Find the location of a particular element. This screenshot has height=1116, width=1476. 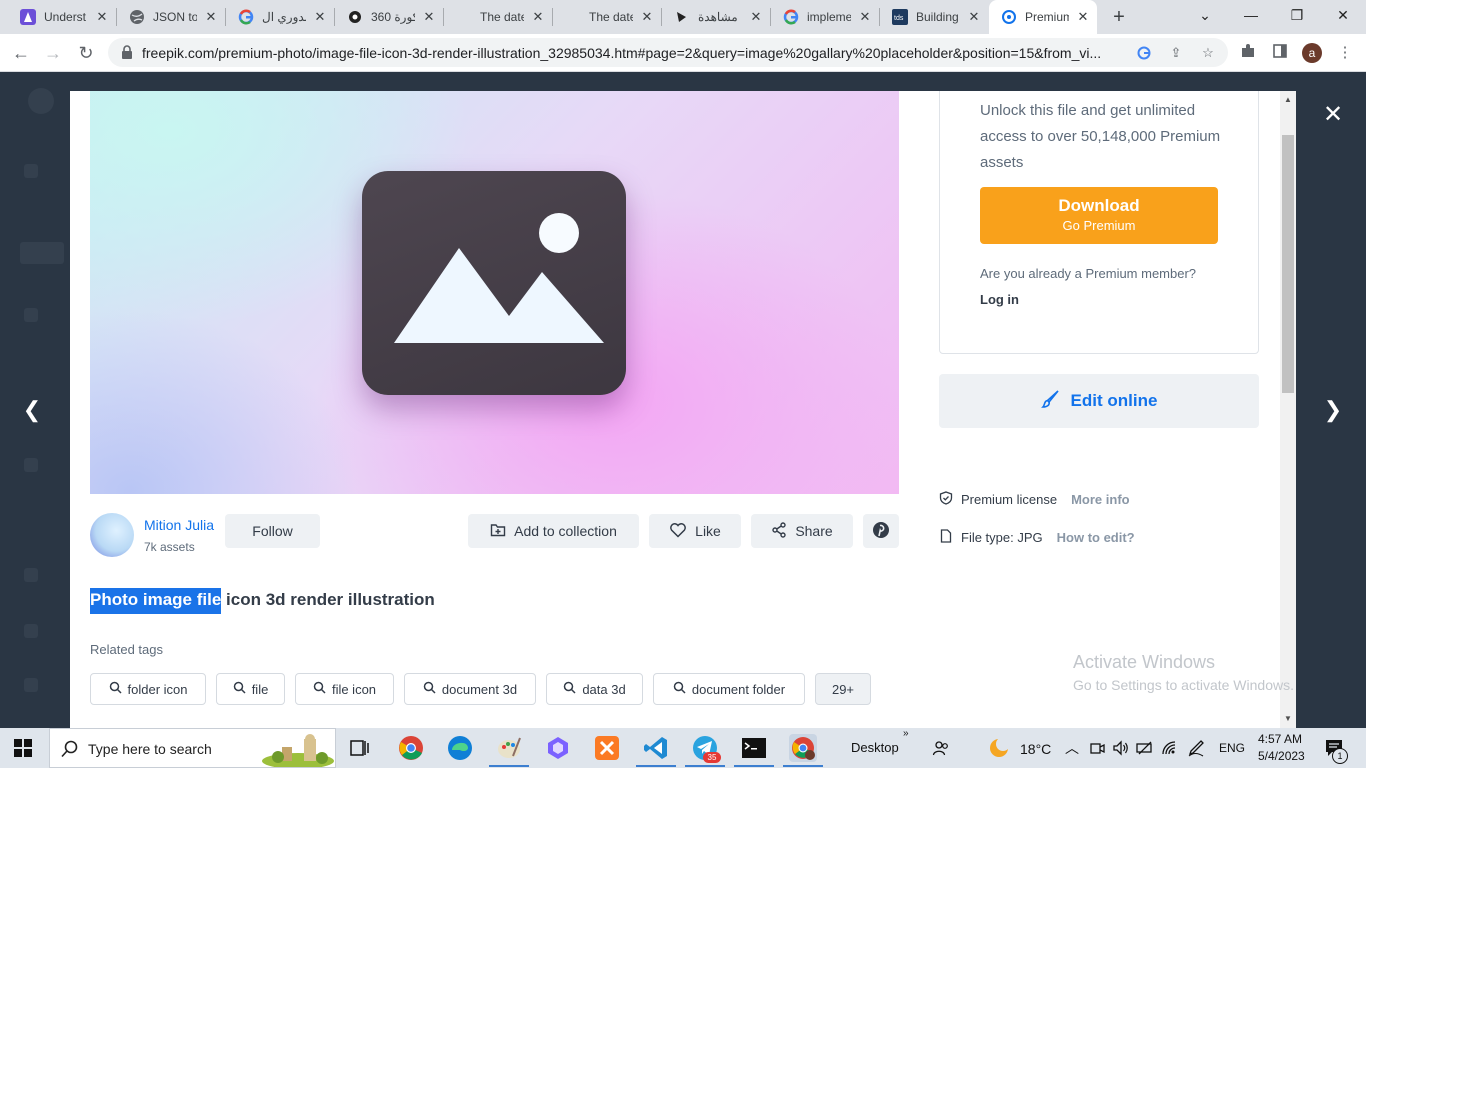

restore-button: ❐ is located at coordinates (1297, 15).